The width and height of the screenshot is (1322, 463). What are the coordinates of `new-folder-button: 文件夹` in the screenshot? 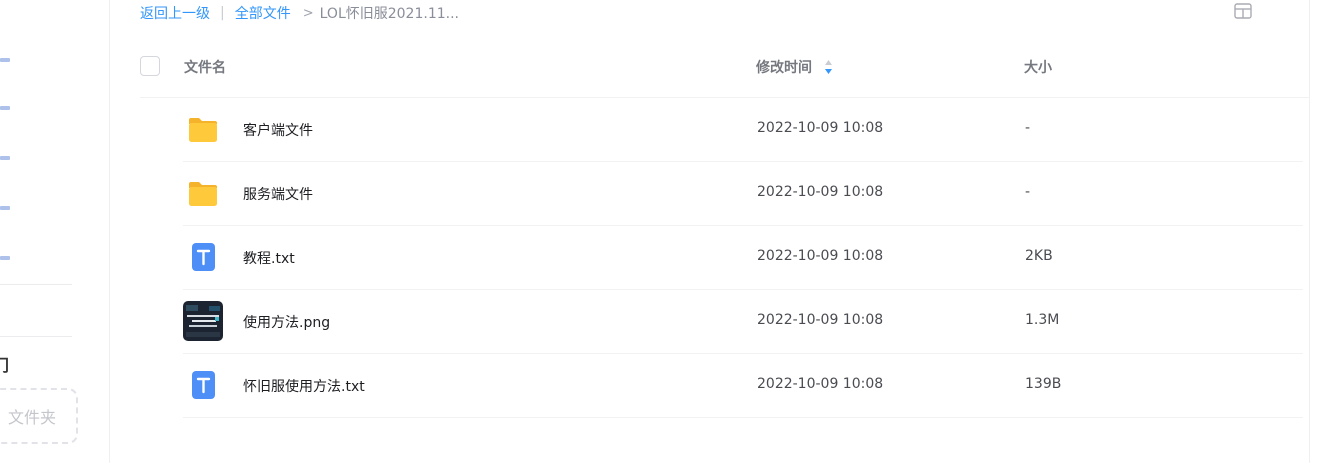 It's located at (39, 416).